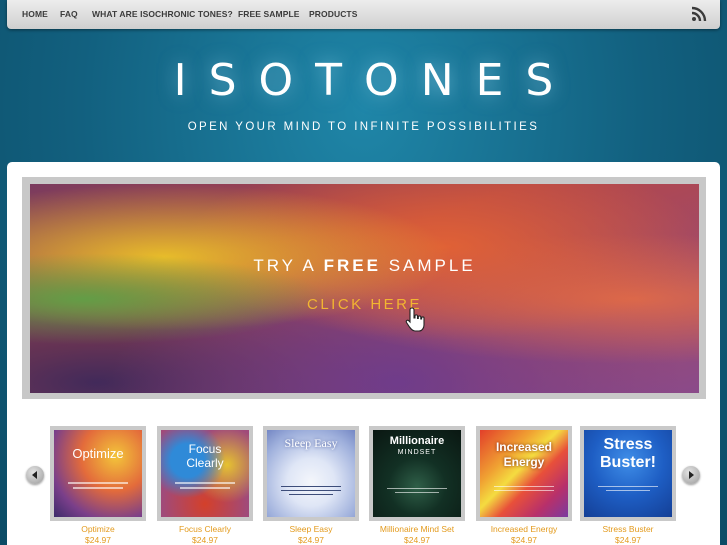  Describe the element at coordinates (699, 14) in the screenshot. I see `rss-icon` at that location.